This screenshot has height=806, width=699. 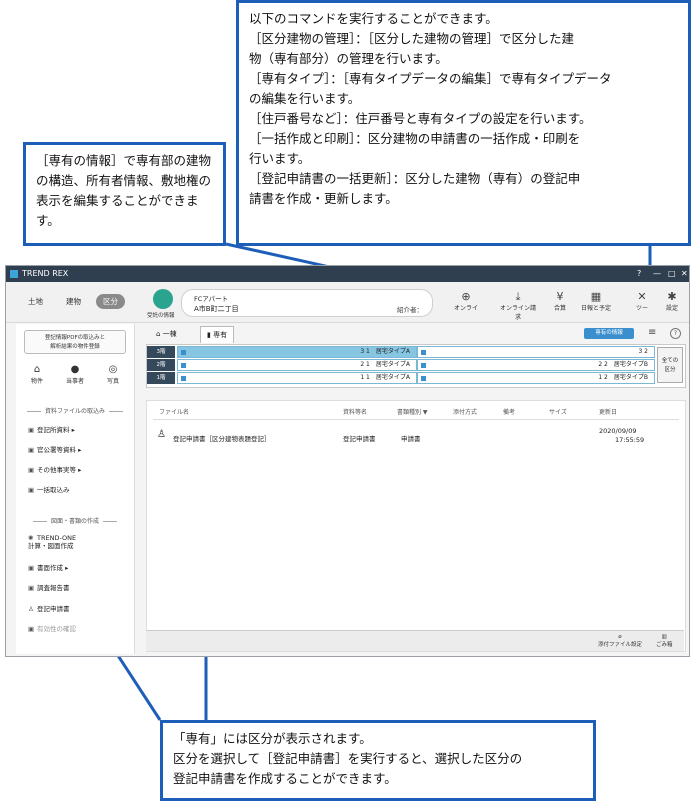 What do you see at coordinates (639, 274) in the screenshot?
I see `help-control: ?` at bounding box center [639, 274].